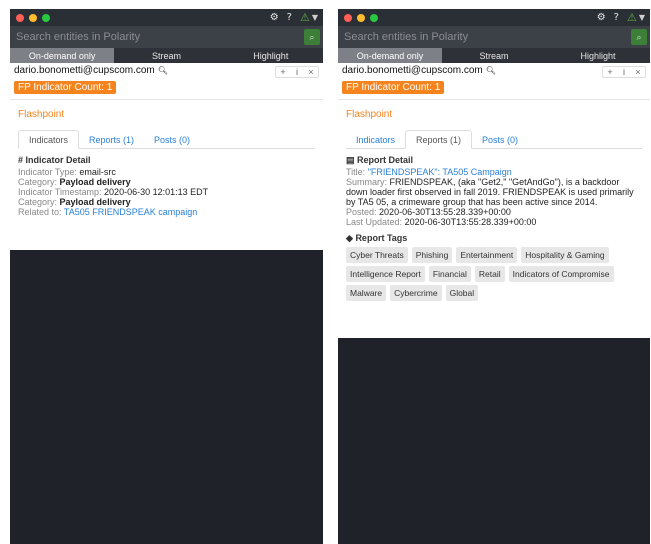  I want to click on tag-chip: Cyber Threats, so click(377, 255).